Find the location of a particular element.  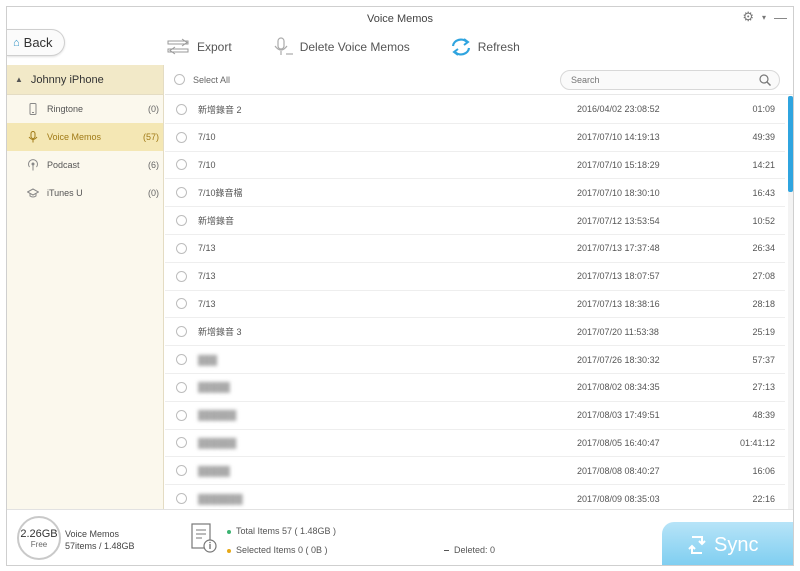

category-size: 57items / 1.48GB is located at coordinates (100, 546).